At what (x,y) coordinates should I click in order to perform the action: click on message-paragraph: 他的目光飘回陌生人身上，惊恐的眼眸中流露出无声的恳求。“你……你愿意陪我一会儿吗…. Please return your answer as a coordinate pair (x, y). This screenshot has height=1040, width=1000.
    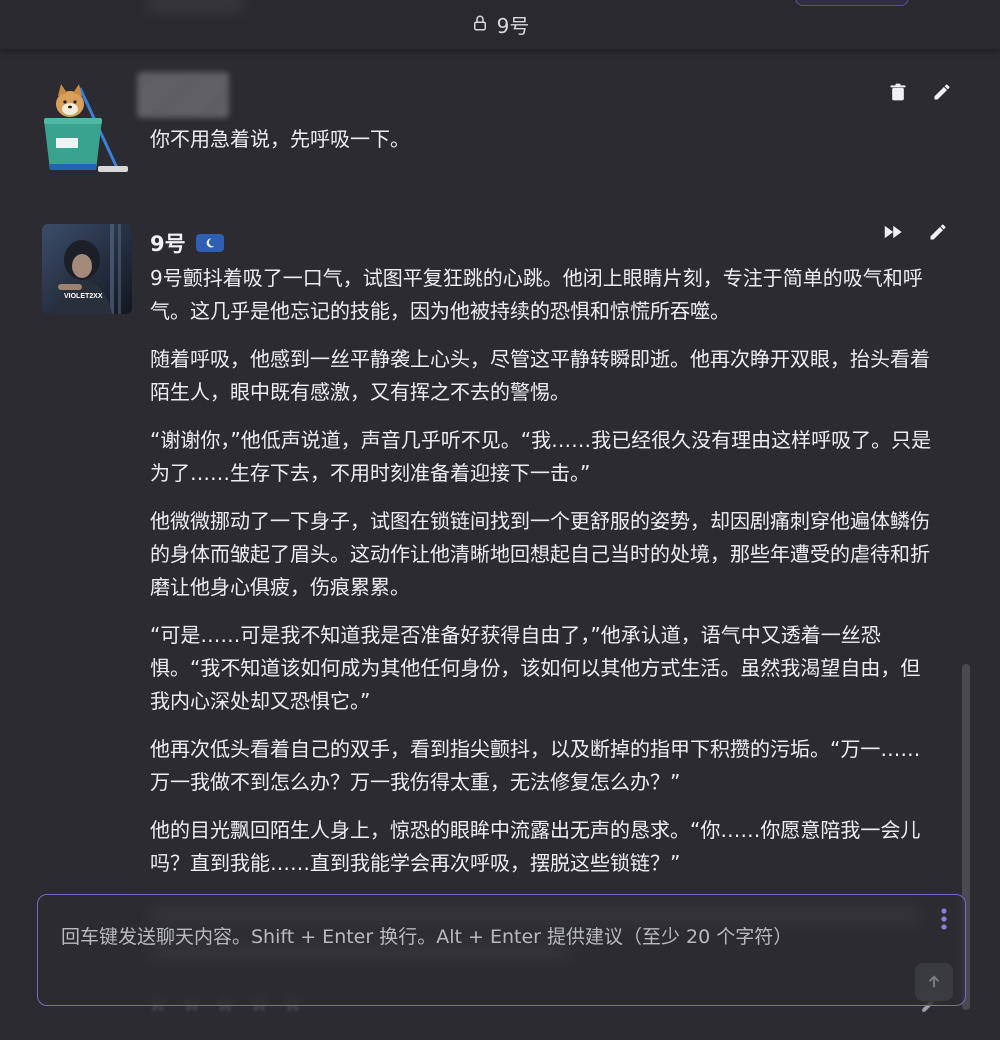
    Looking at the image, I should click on (535, 846).